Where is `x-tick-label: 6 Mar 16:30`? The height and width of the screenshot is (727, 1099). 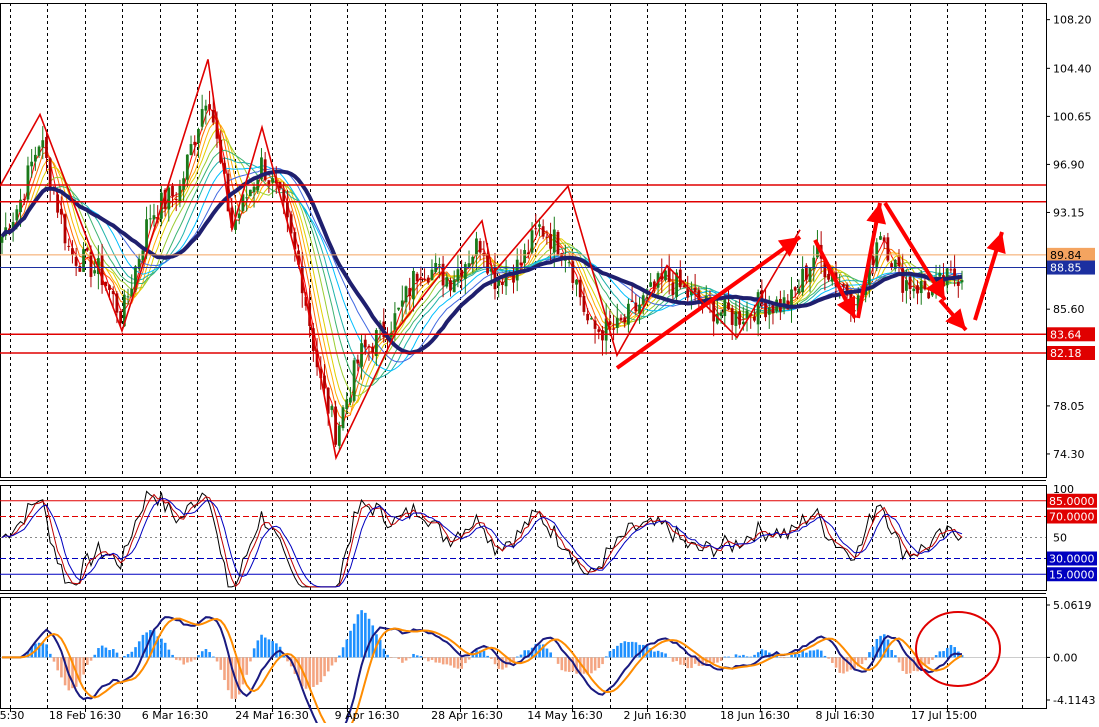
x-tick-label: 6 Mar 16:30 is located at coordinates (175, 715).